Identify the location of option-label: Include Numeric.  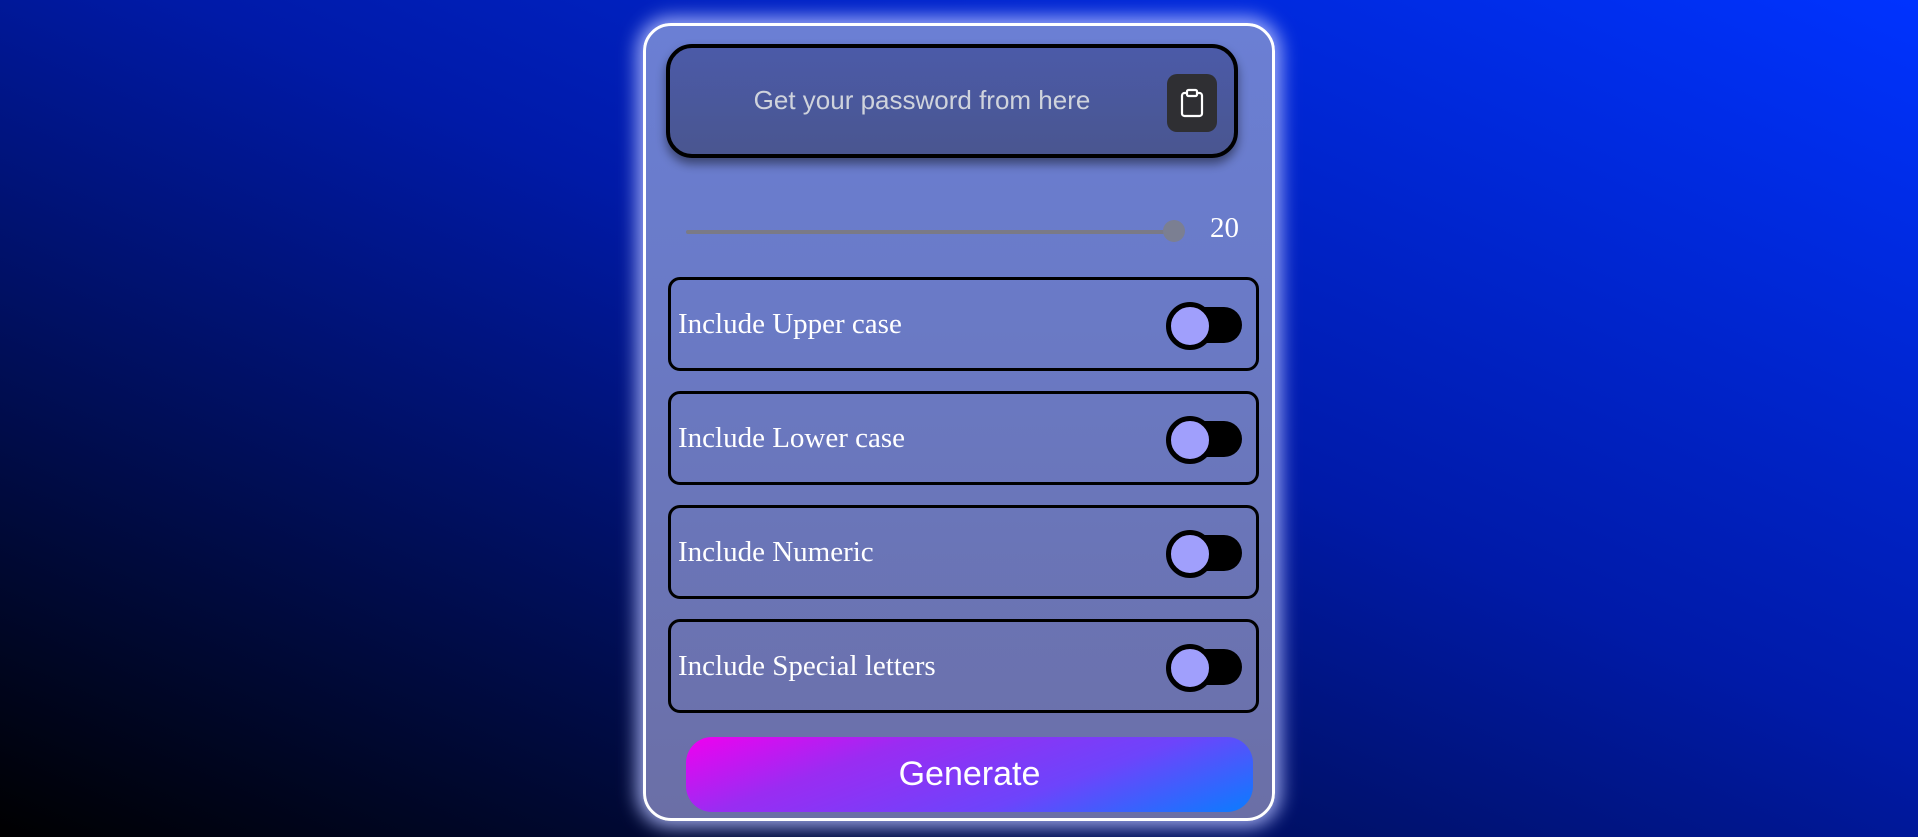
(776, 552).